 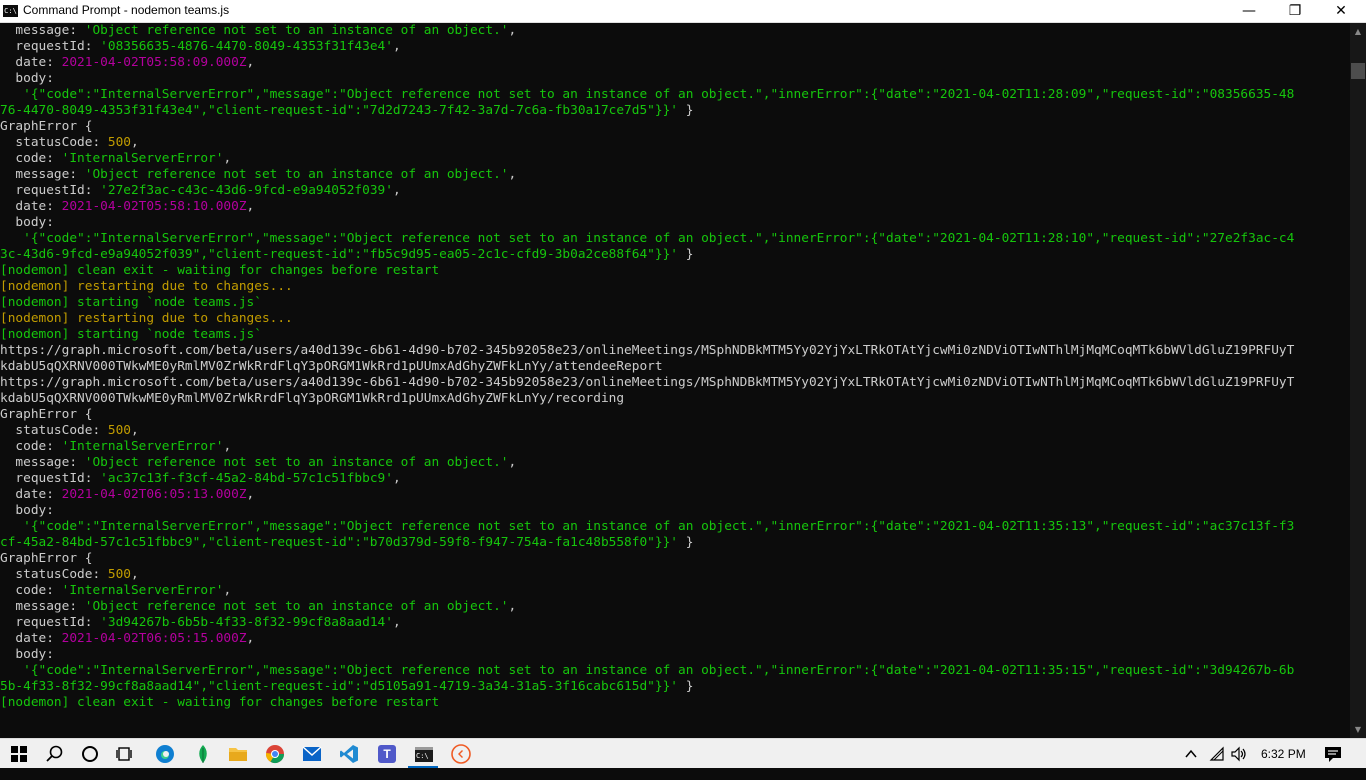 What do you see at coordinates (238, 754) in the screenshot?
I see `file-explorer-icon` at bounding box center [238, 754].